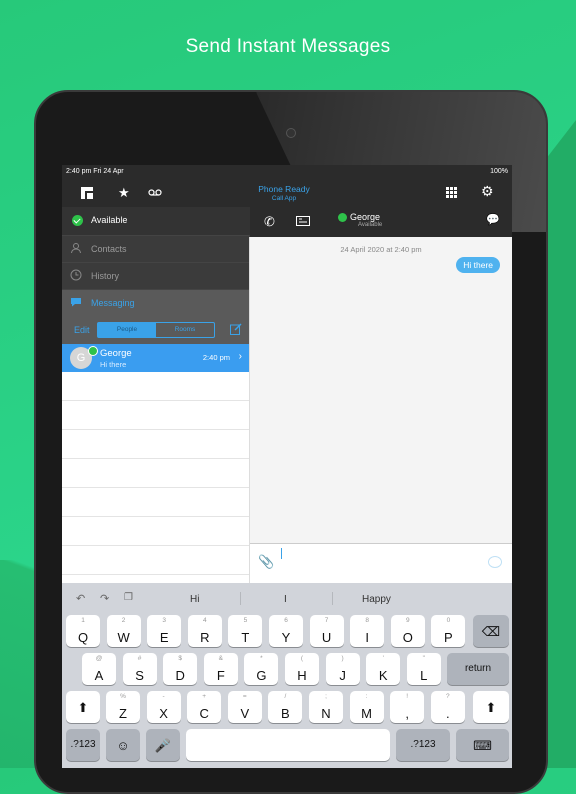 The height and width of the screenshot is (794, 576). Describe the element at coordinates (451, 192) in the screenshot. I see `dialpad-grid-icon` at that location.